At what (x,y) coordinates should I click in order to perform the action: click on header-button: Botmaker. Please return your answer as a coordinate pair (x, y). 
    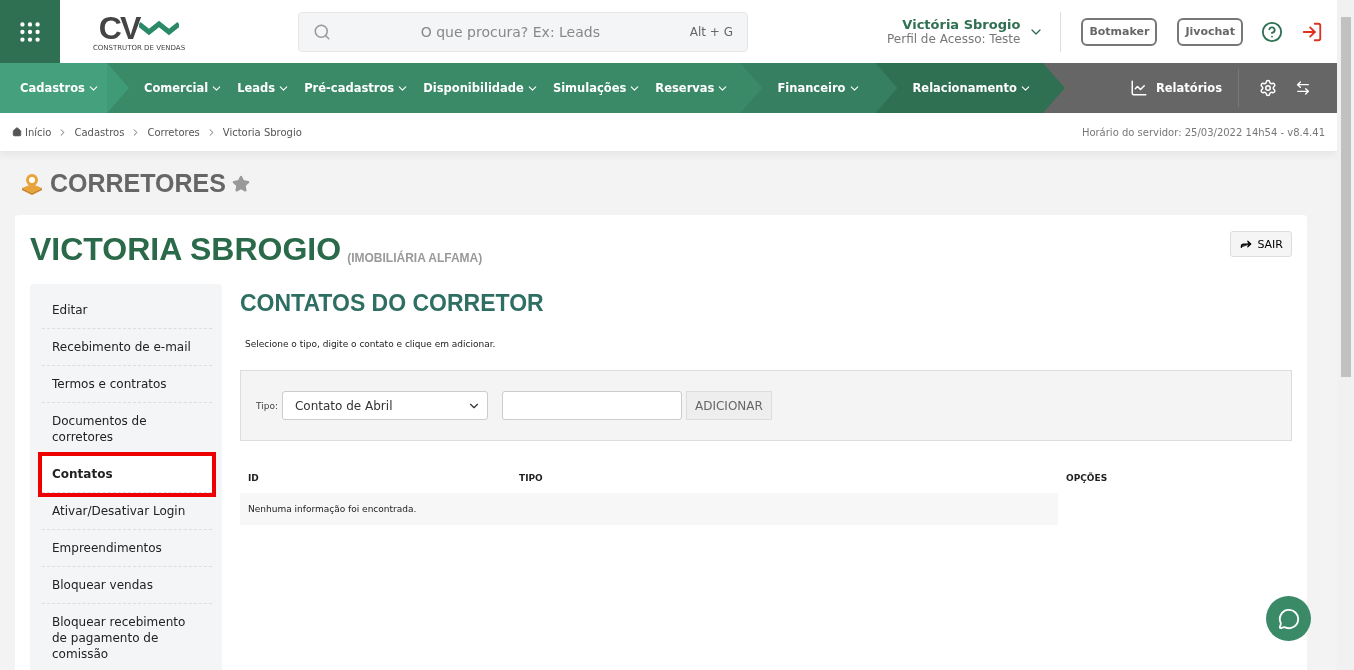
    Looking at the image, I should click on (1119, 31).